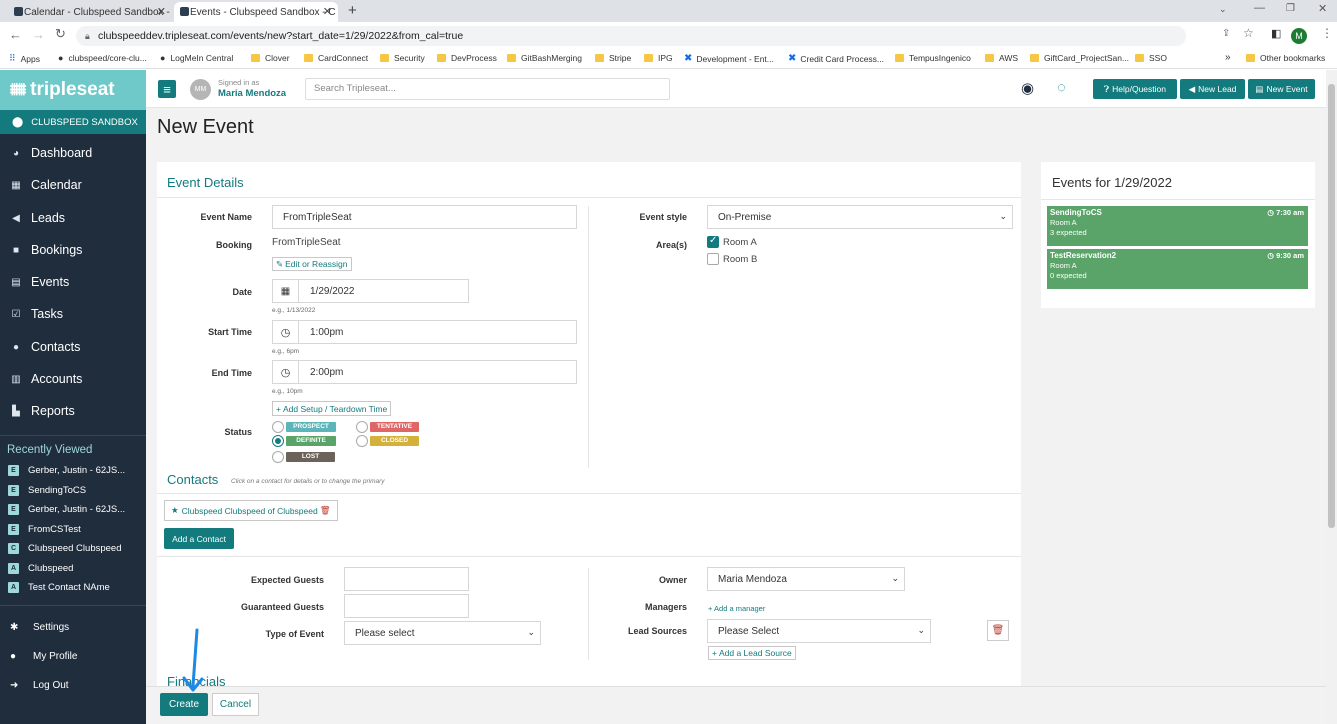  Describe the element at coordinates (1281, 89) in the screenshot. I see `new-event-button: ▤ New Event` at that location.